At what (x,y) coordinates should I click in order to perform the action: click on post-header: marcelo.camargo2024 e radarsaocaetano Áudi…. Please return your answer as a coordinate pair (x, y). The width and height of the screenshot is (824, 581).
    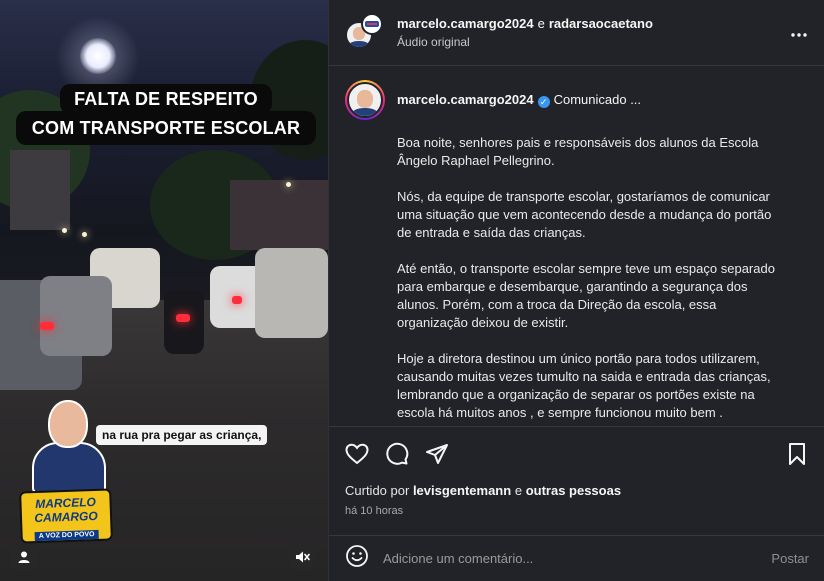
    Looking at the image, I should click on (576, 33).